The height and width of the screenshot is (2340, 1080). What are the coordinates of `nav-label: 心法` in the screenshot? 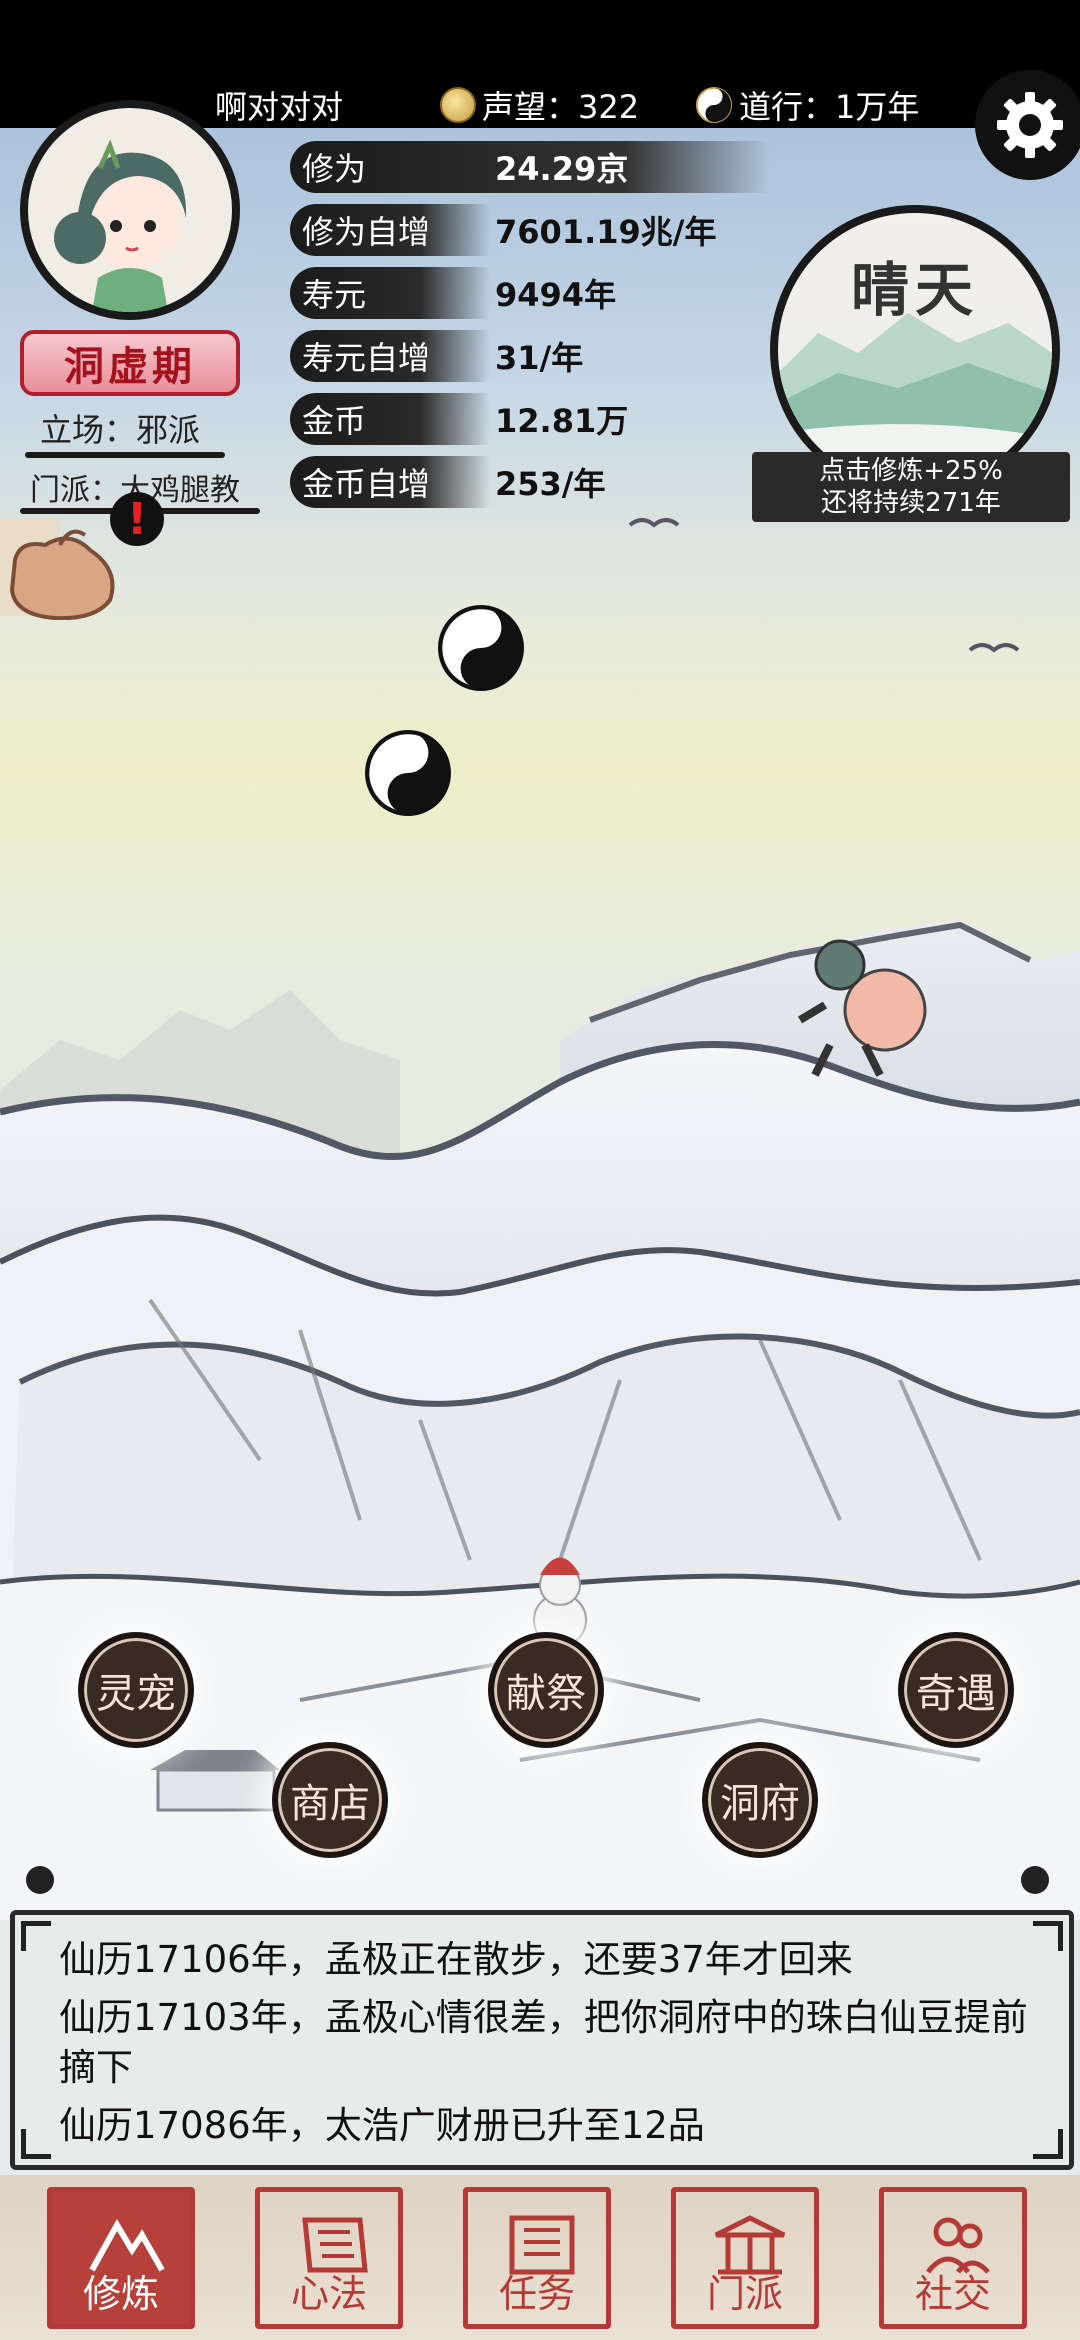 It's located at (328, 2294).